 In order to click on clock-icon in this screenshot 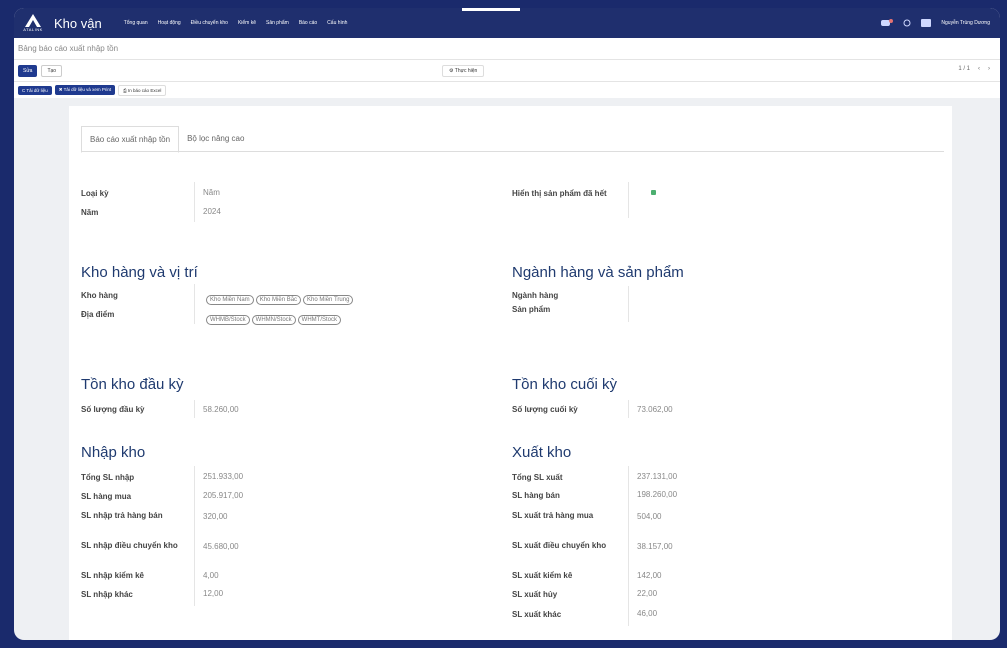, I will do `click(907, 23)`.